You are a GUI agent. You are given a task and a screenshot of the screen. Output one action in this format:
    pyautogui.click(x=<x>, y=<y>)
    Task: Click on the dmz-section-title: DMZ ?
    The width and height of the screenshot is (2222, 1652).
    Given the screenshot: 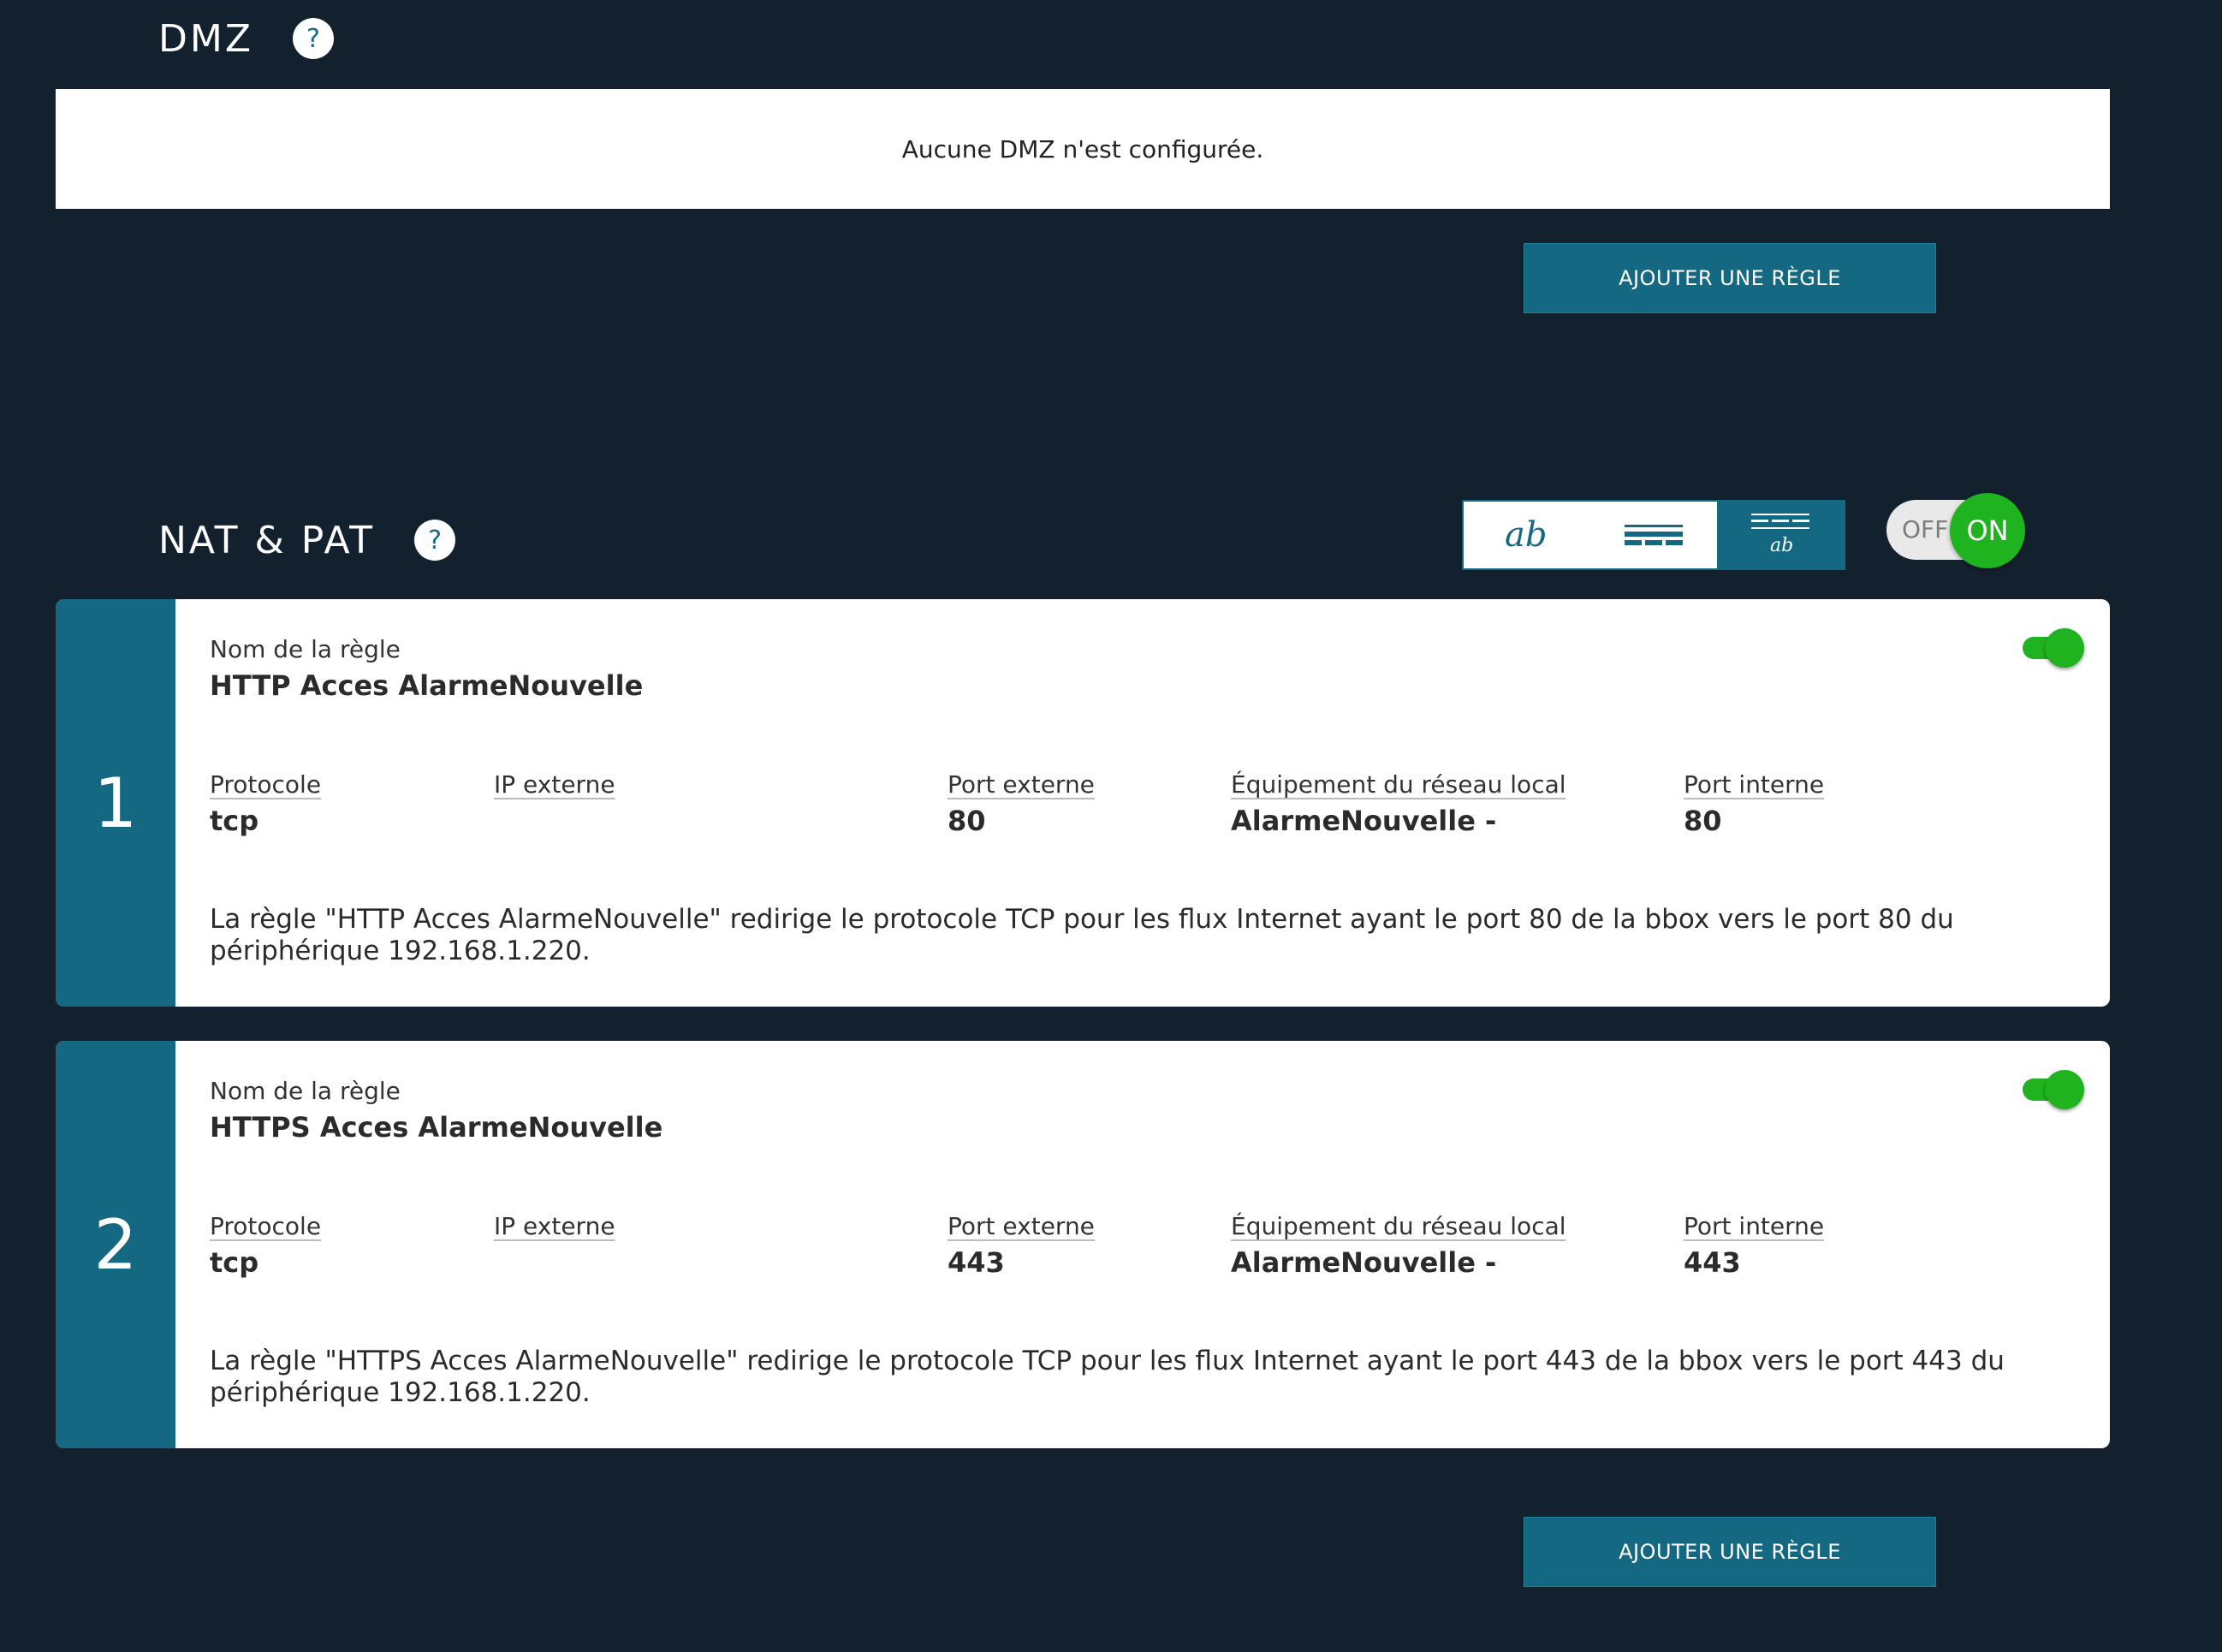 What is the action you would take?
    pyautogui.click(x=246, y=38)
    